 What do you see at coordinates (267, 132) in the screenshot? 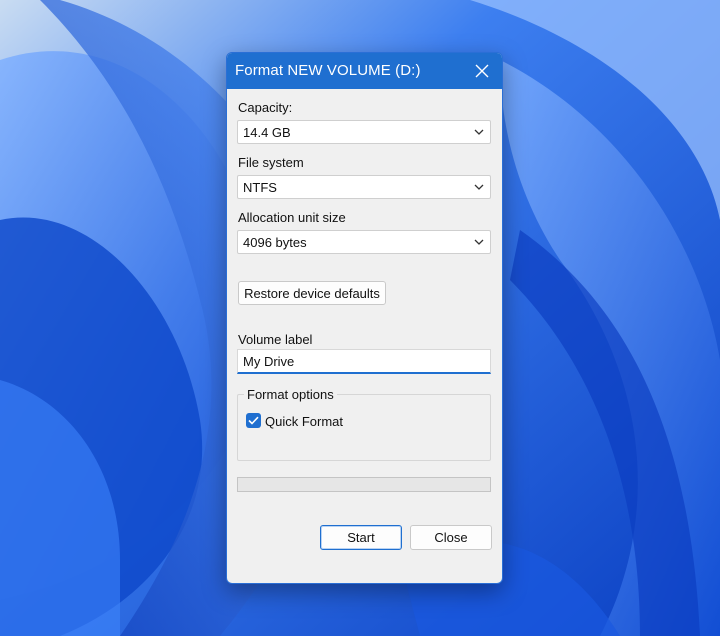
I see `capacity-value: 14.4 GB` at bounding box center [267, 132].